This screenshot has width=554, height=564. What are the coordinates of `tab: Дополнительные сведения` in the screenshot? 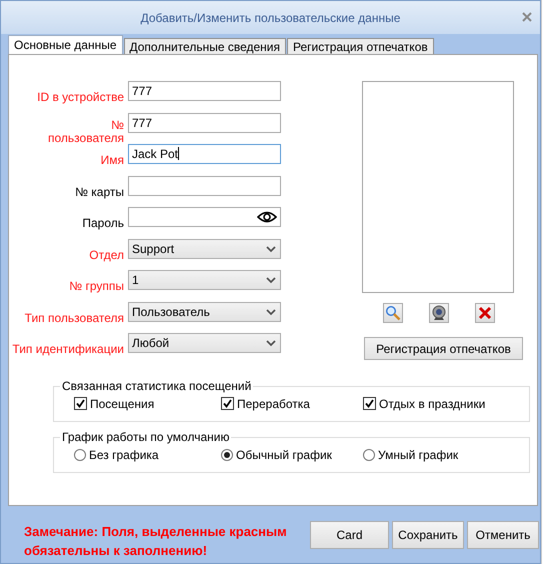 It's located at (205, 46).